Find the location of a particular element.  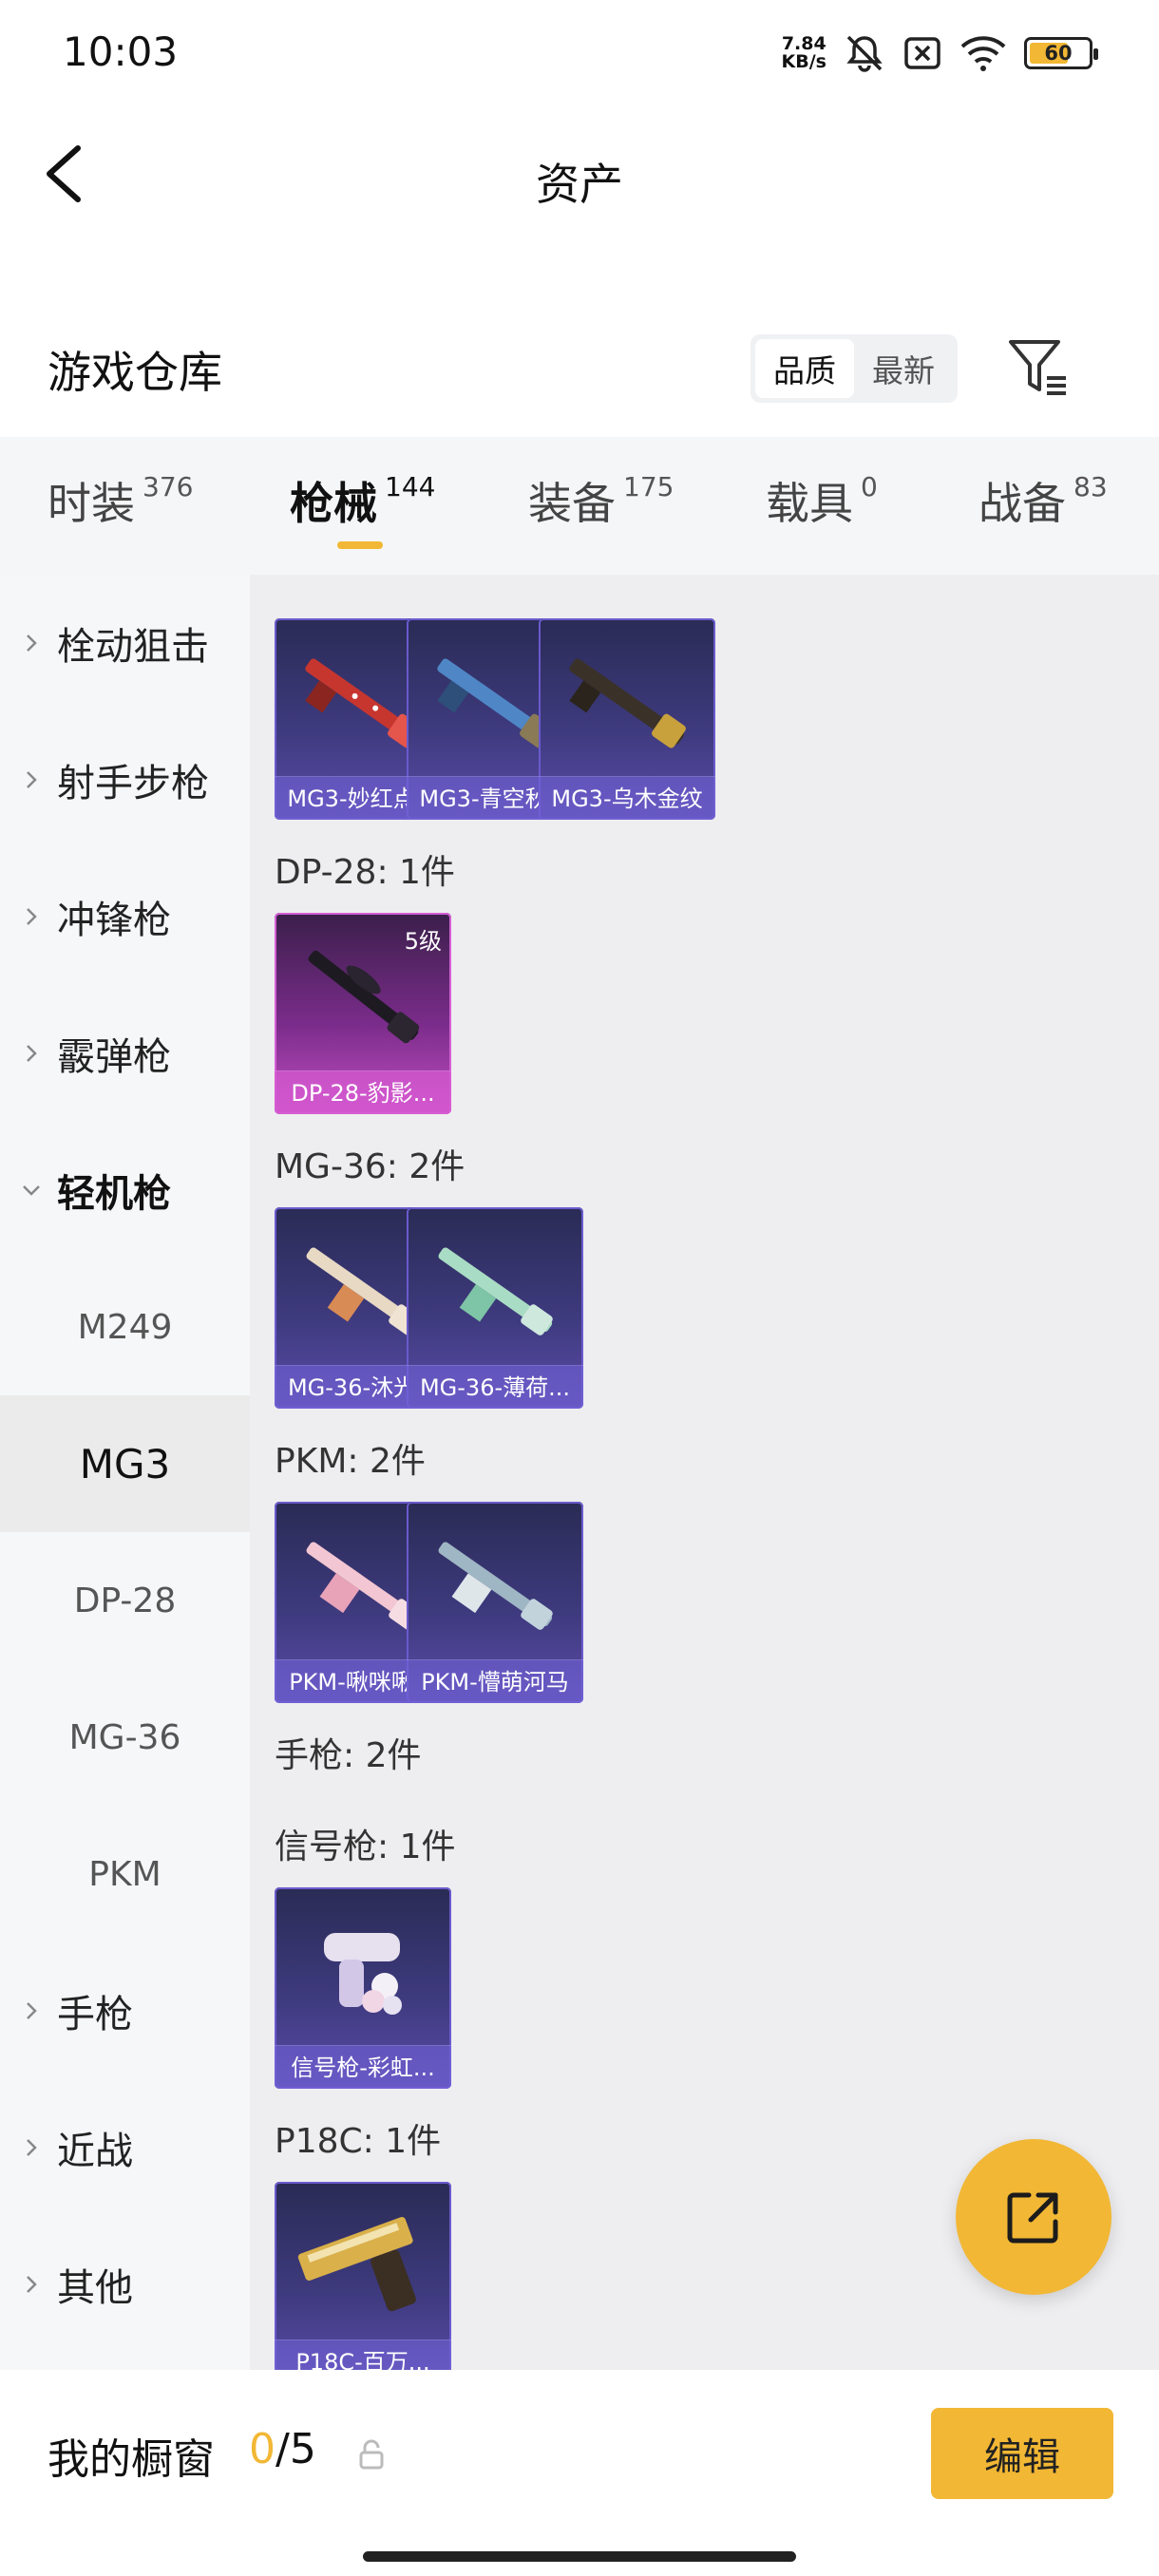

showcase-label: 我的橱窗 is located at coordinates (131, 2459).